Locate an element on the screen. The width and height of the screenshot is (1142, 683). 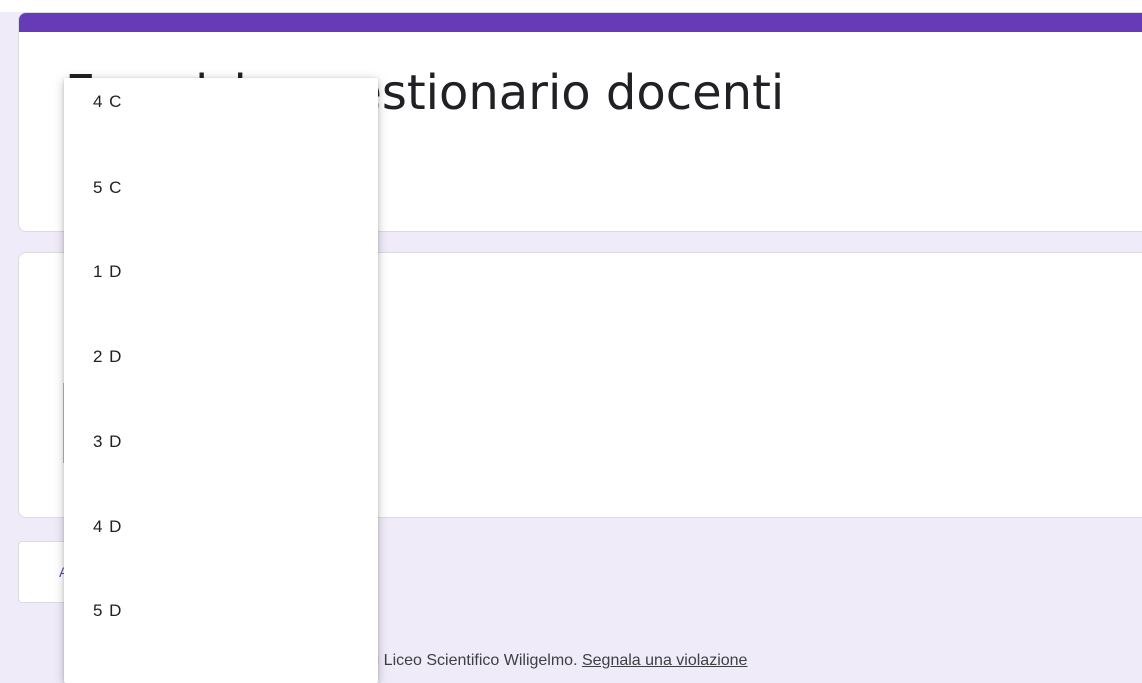
report-violation-link: Segnala una violazione is located at coordinates (664, 660).